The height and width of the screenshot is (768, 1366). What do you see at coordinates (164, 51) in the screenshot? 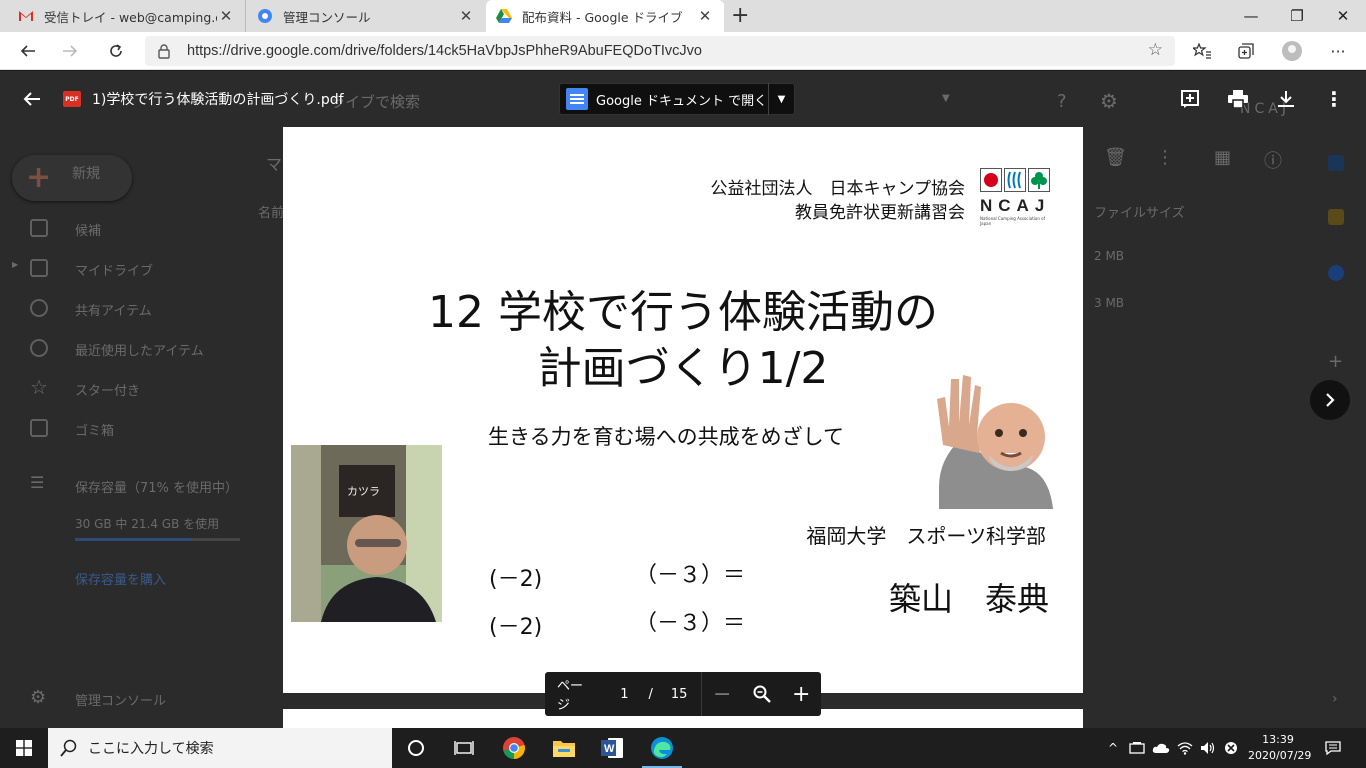
I see `lock-icon` at bounding box center [164, 51].